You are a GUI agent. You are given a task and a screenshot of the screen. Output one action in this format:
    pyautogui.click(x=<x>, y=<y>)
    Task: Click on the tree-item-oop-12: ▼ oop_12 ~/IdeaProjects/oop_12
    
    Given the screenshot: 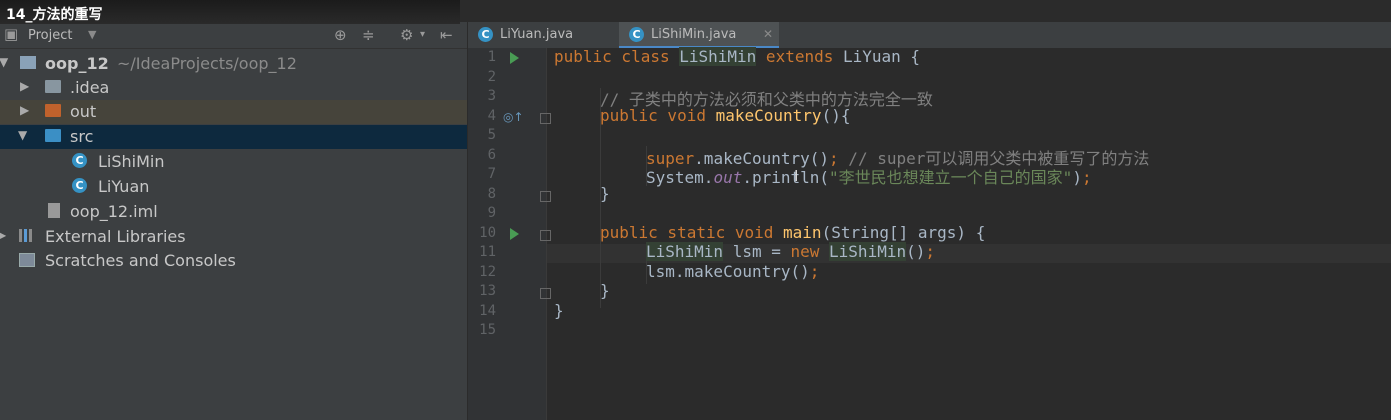 What is the action you would take?
    pyautogui.click(x=233, y=64)
    